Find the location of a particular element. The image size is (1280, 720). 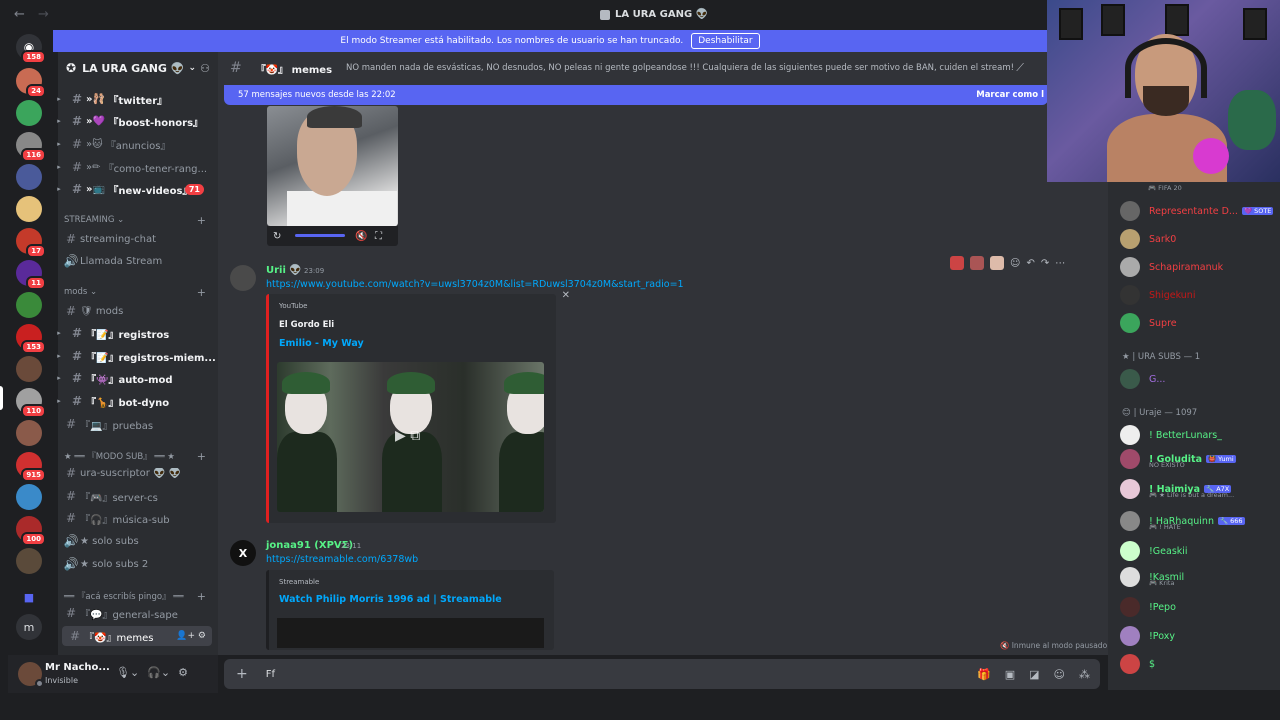

member-item: Sark0 is located at coordinates (1200, 239).